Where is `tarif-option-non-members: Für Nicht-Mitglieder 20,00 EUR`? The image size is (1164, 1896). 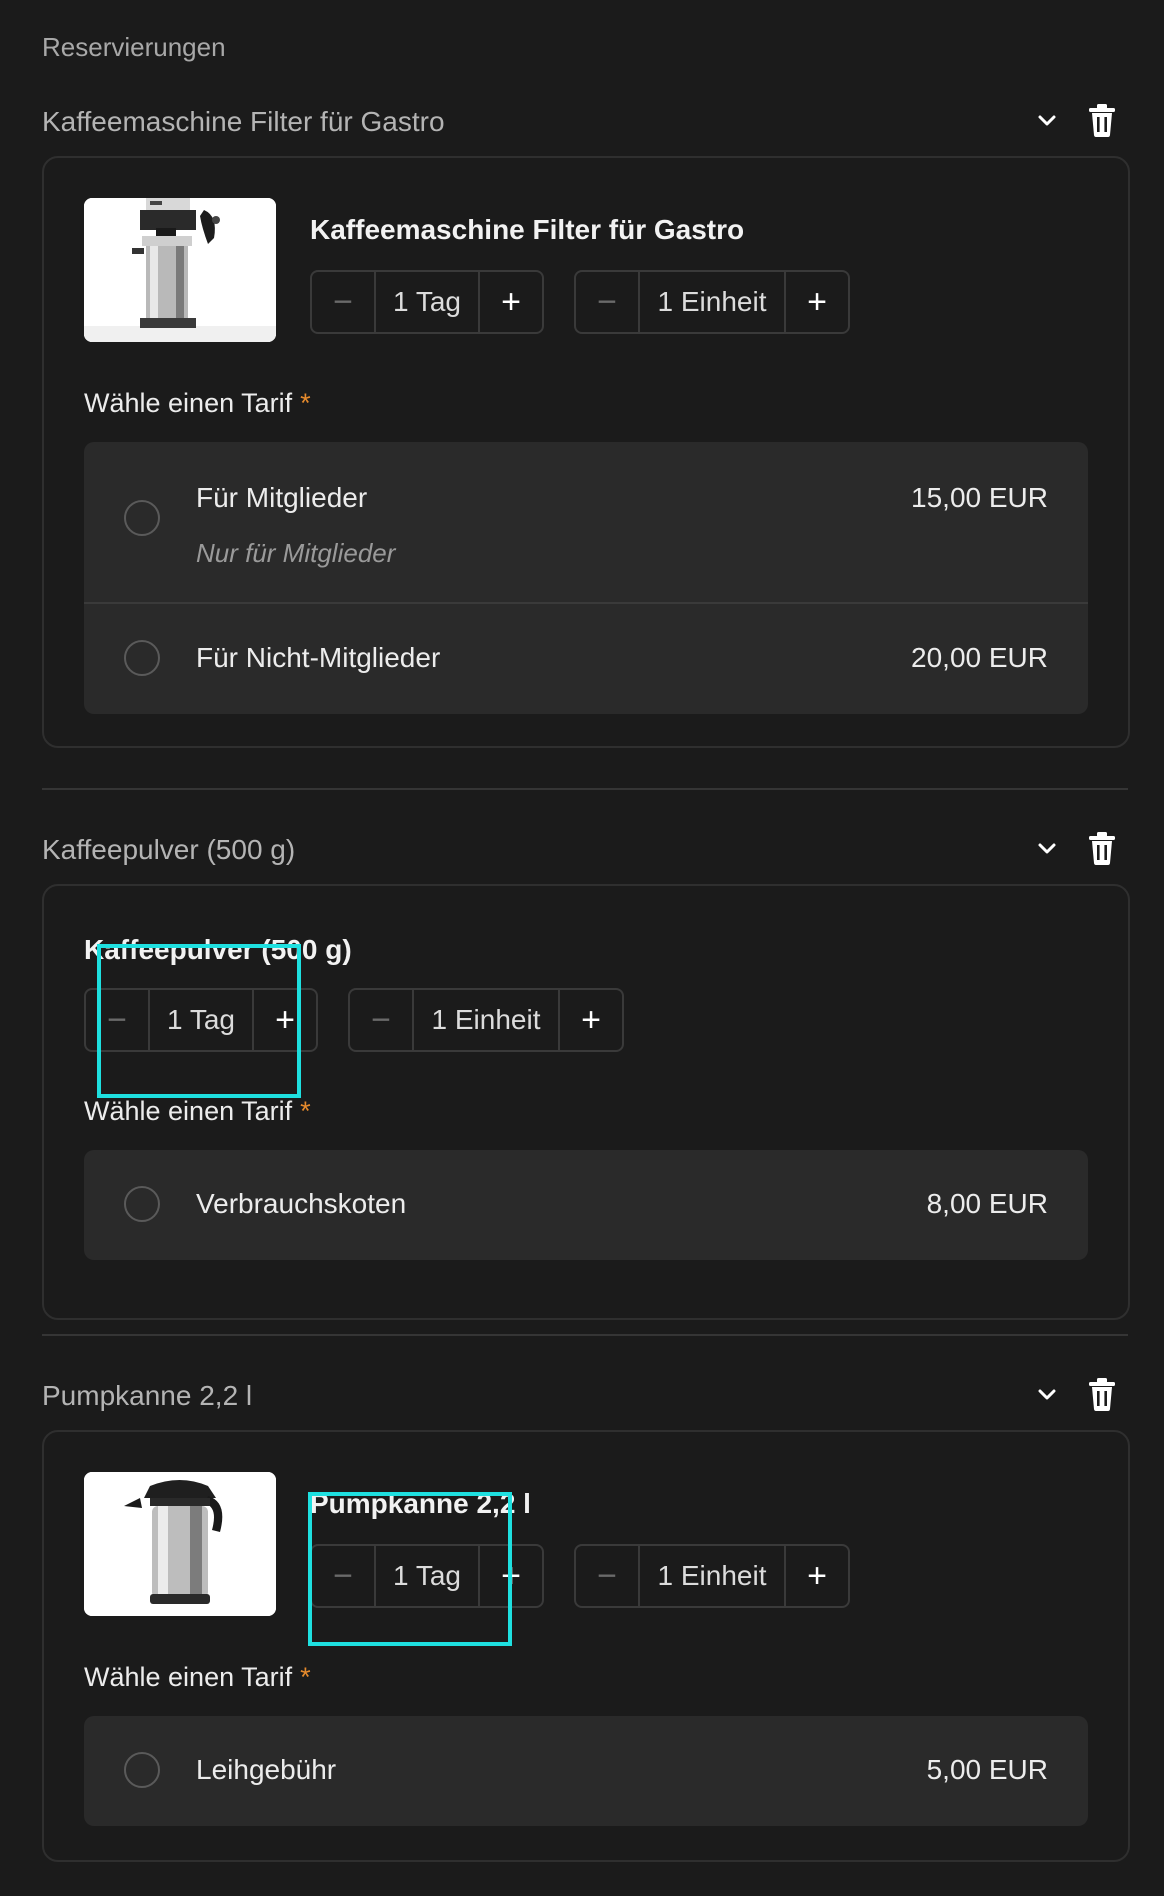 tarif-option-non-members: Für Nicht-Mitglieder 20,00 EUR is located at coordinates (586, 658).